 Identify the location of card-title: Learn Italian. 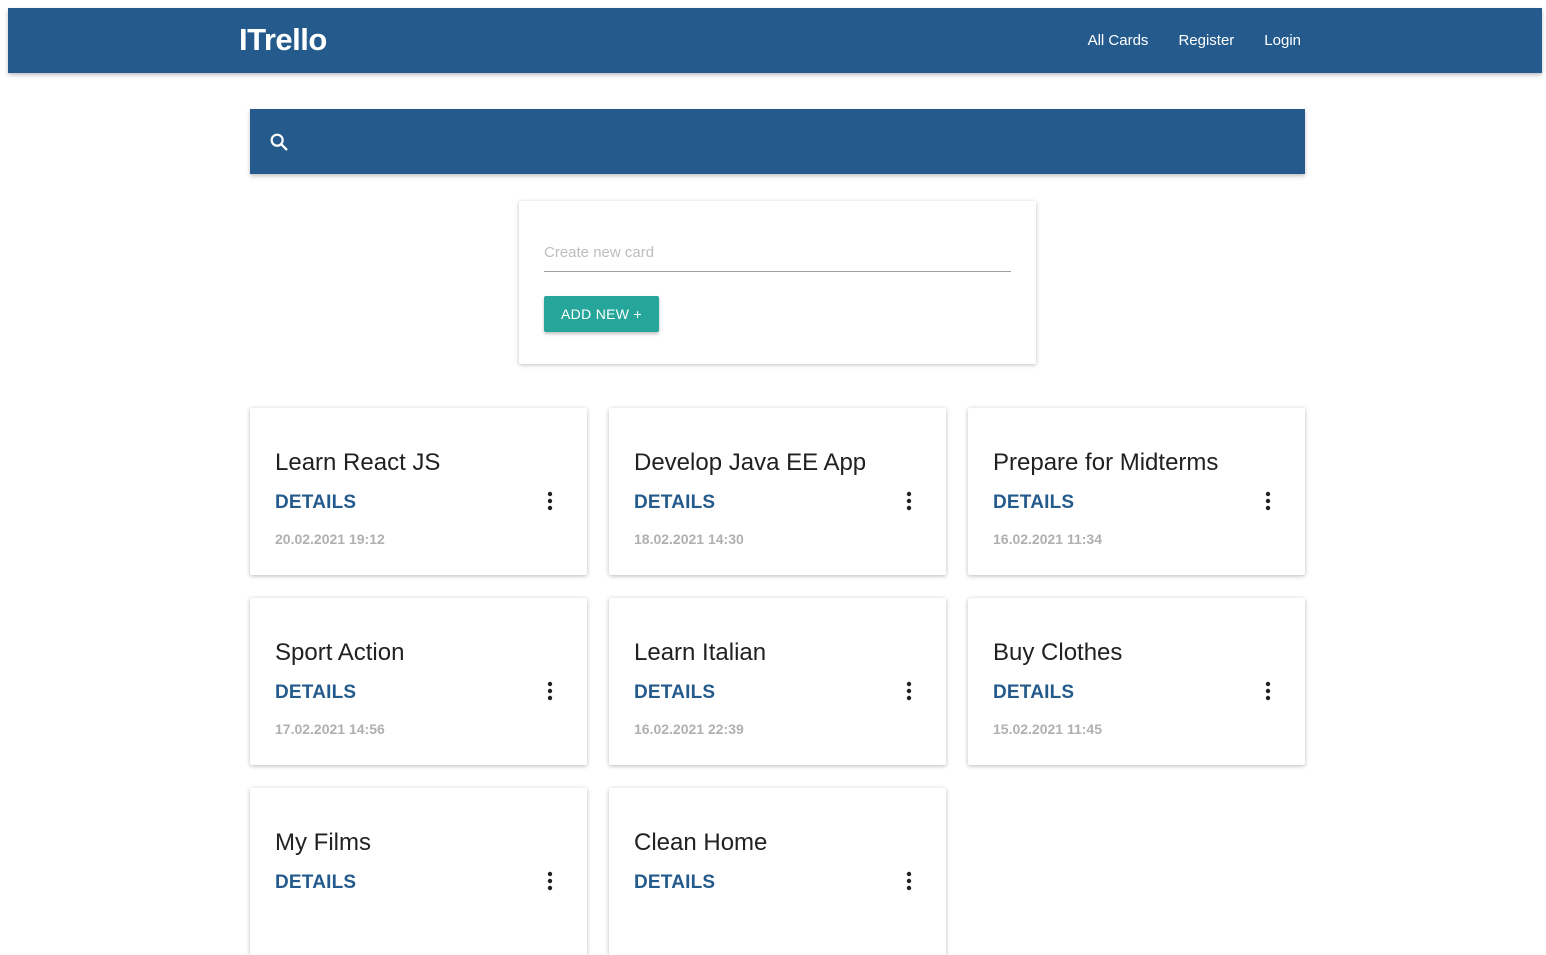
(700, 652).